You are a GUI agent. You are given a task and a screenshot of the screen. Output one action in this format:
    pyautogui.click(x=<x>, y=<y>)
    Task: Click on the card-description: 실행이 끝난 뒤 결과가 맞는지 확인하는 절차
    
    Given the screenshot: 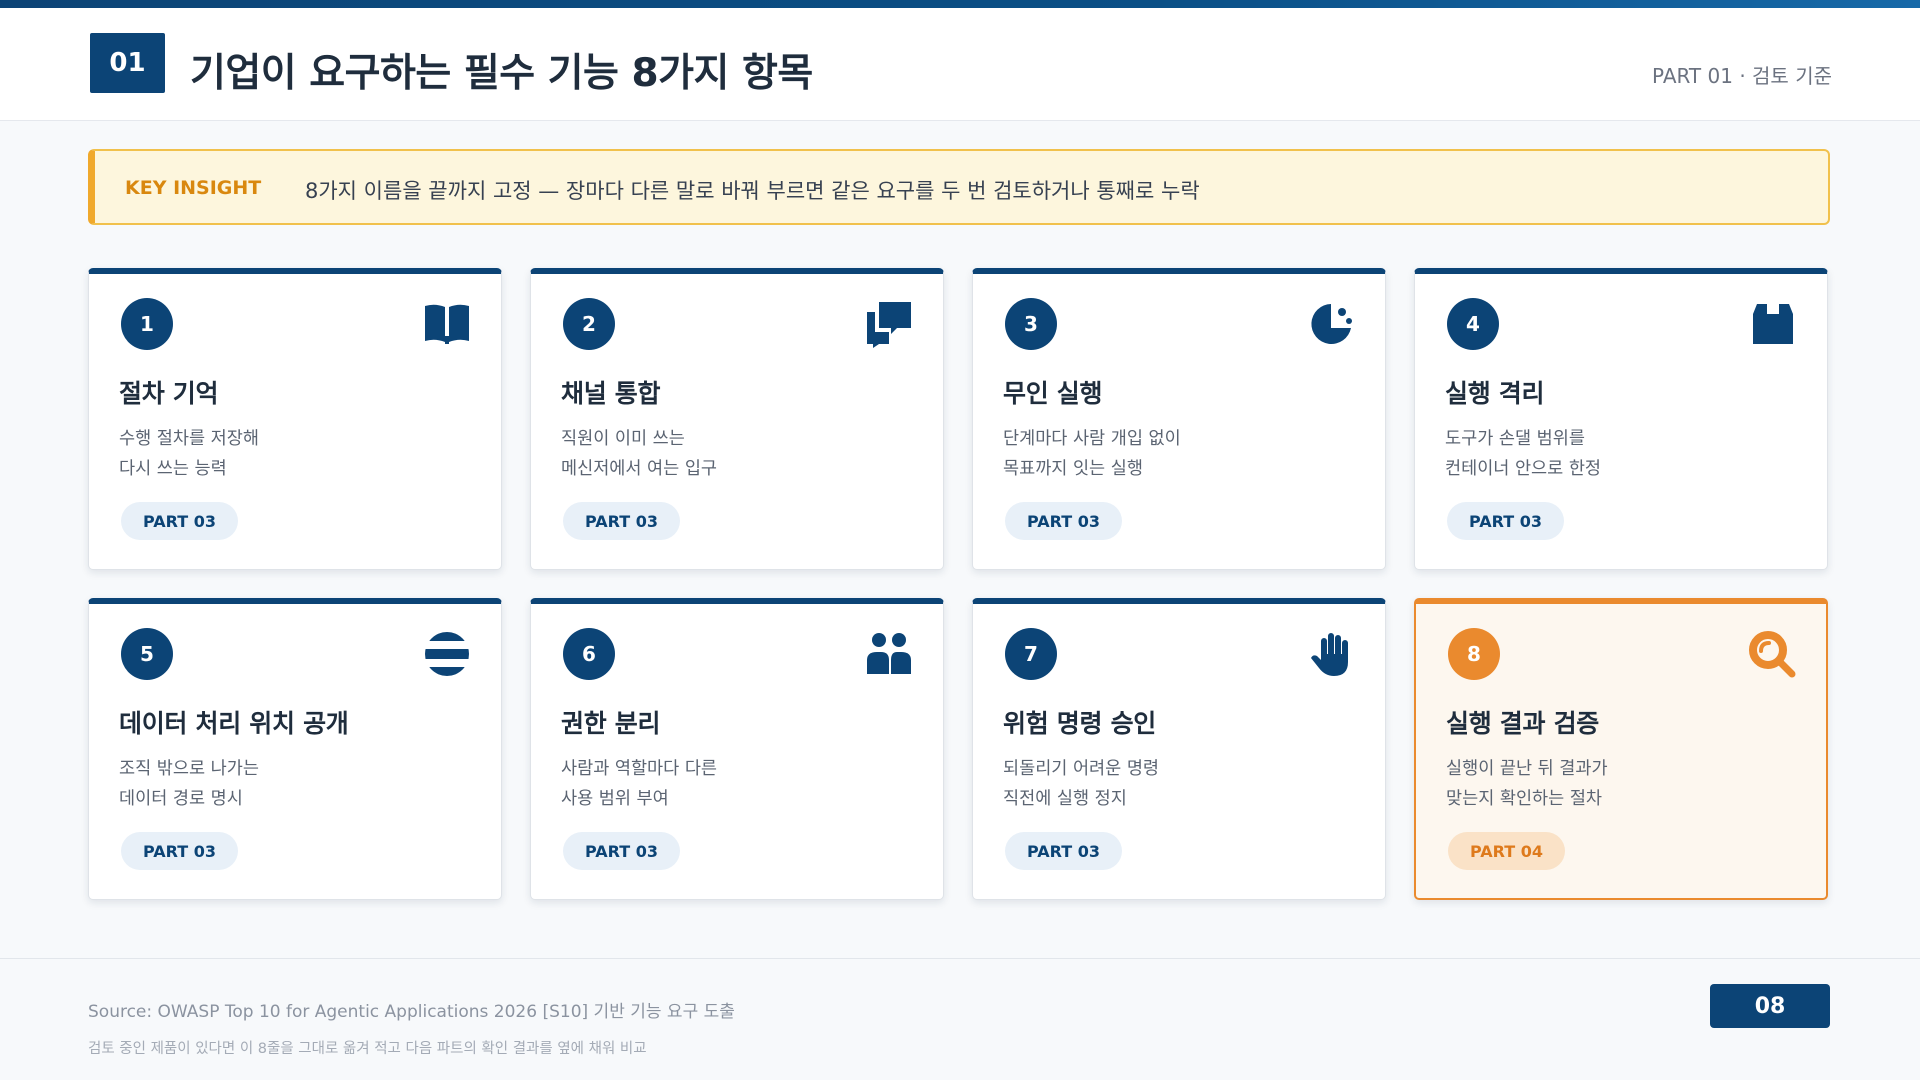 What is the action you would take?
    pyautogui.click(x=1527, y=784)
    